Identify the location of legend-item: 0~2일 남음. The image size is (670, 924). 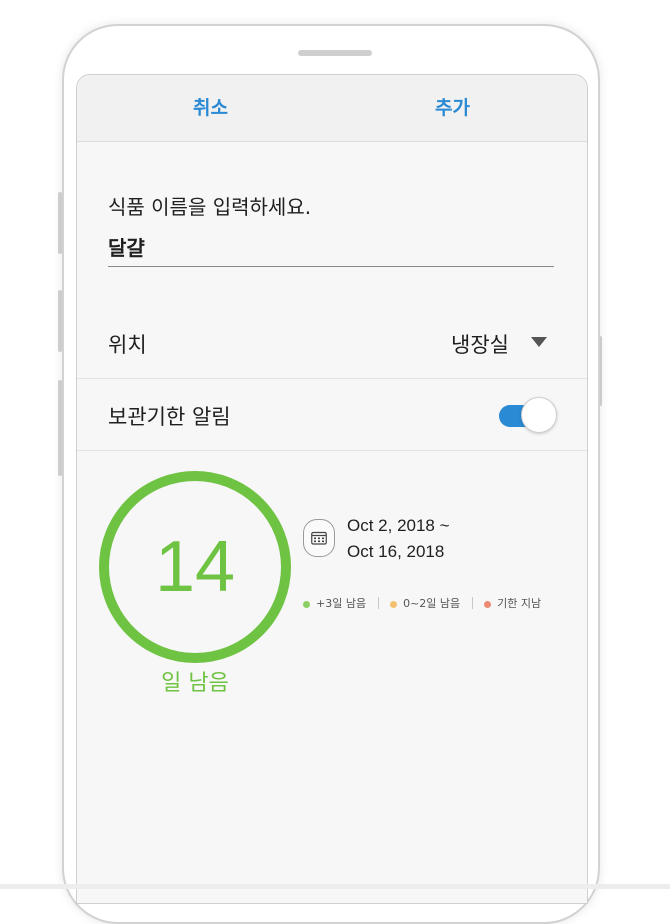
(425, 603).